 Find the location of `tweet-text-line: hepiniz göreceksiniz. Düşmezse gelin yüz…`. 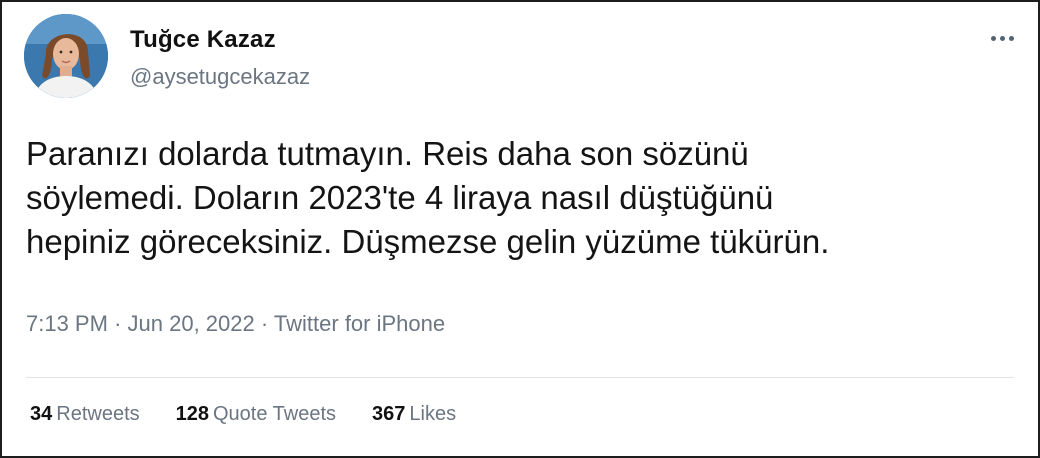

tweet-text-line: hepiniz göreceksiniz. Düşmezse gelin yüz… is located at coordinates (428, 241).